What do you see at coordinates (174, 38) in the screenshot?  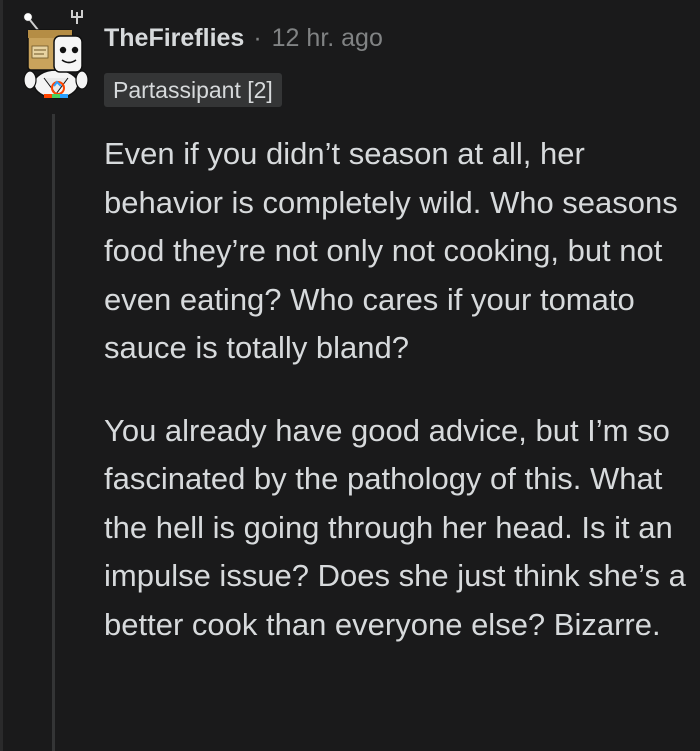 I see `username-link: TheFireflies` at bounding box center [174, 38].